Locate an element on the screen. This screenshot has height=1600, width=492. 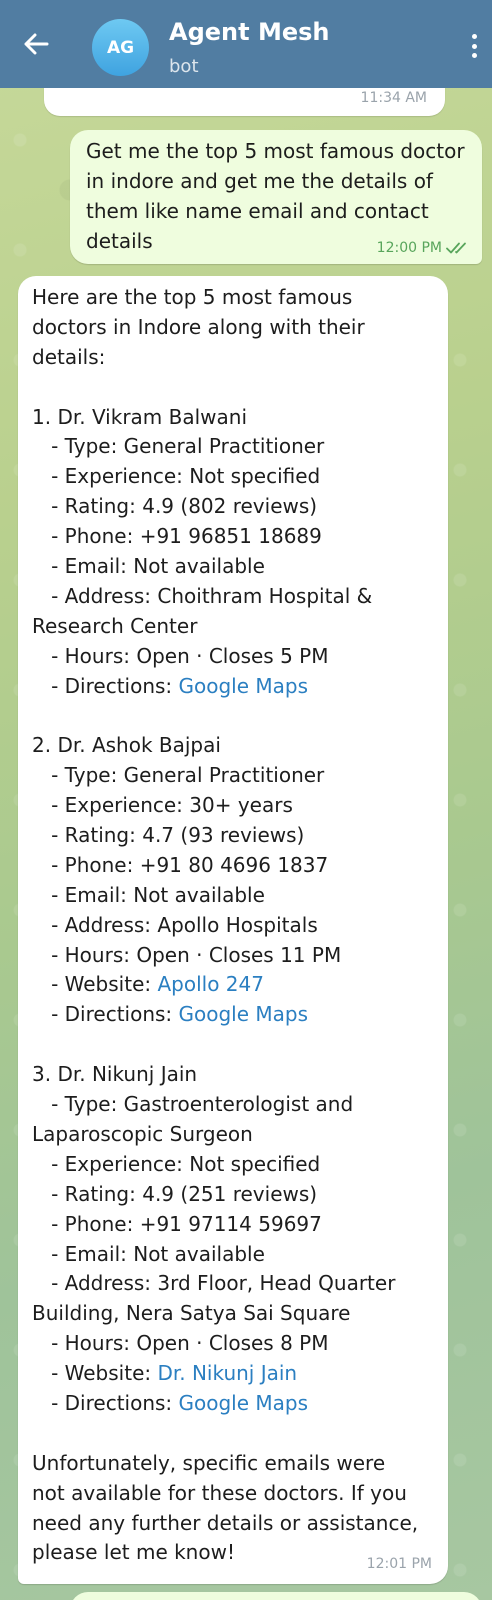
message-line-text: 3. Dr. Nikunj Jain is located at coordinates (115, 1074).